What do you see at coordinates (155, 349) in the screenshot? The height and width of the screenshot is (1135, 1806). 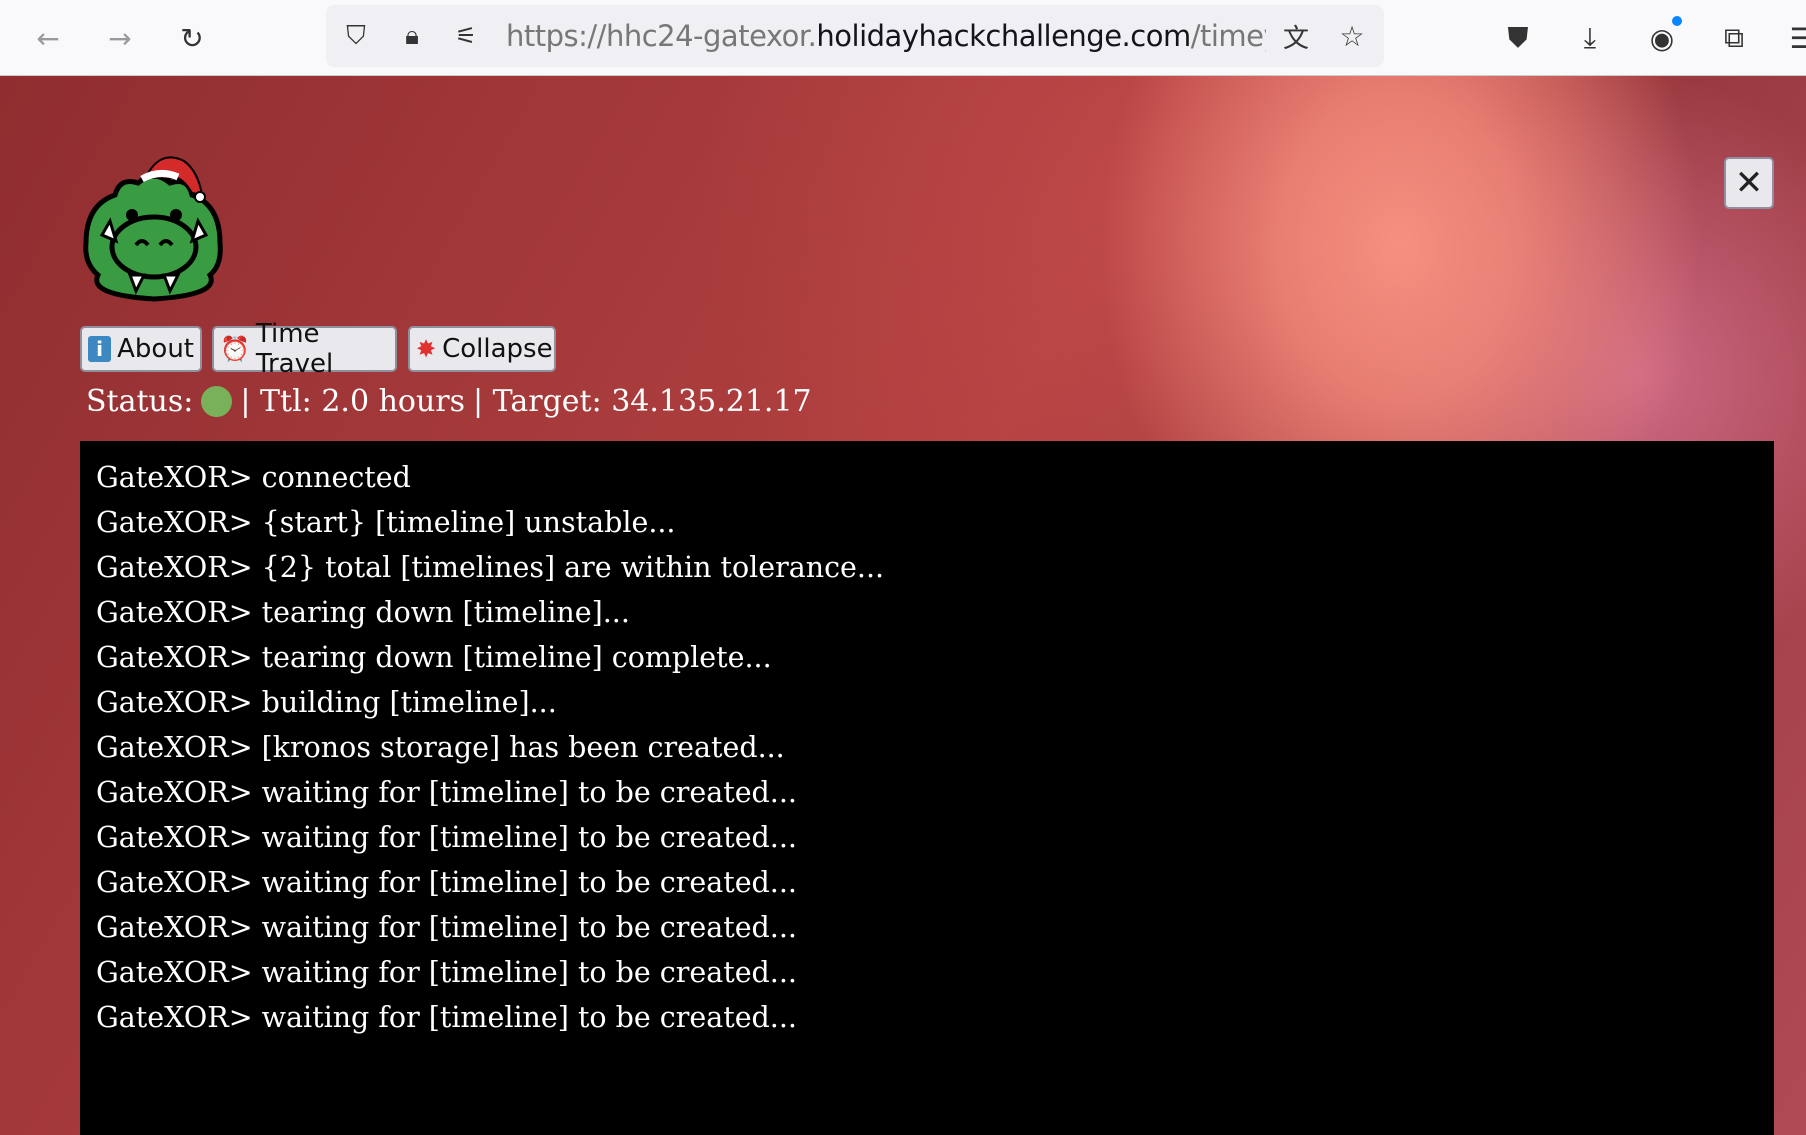 I see `about-label: About` at bounding box center [155, 349].